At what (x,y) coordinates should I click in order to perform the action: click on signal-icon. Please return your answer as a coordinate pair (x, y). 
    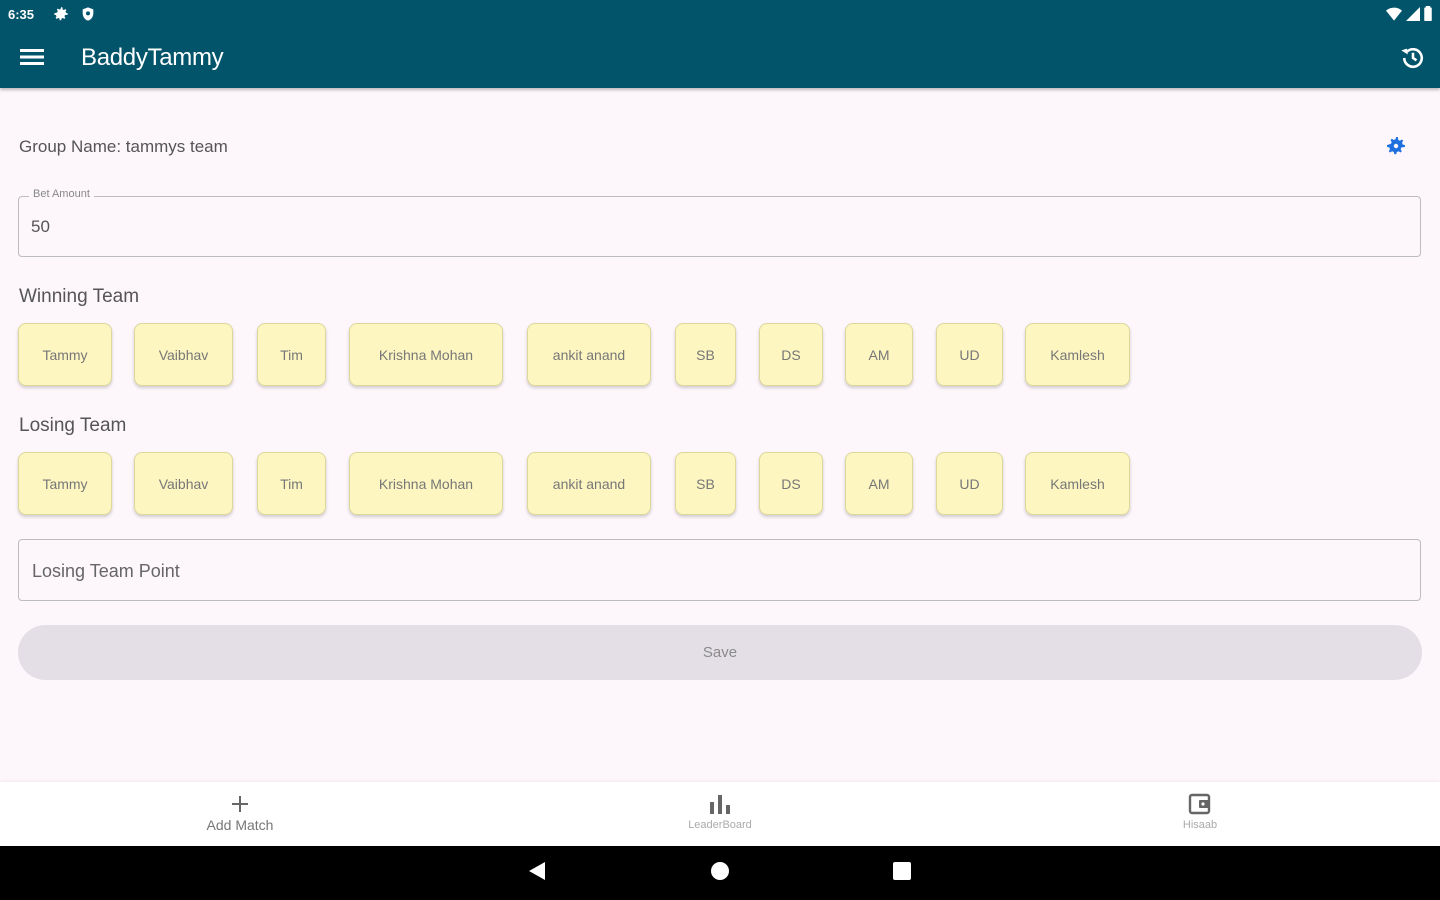
    Looking at the image, I should click on (1413, 16).